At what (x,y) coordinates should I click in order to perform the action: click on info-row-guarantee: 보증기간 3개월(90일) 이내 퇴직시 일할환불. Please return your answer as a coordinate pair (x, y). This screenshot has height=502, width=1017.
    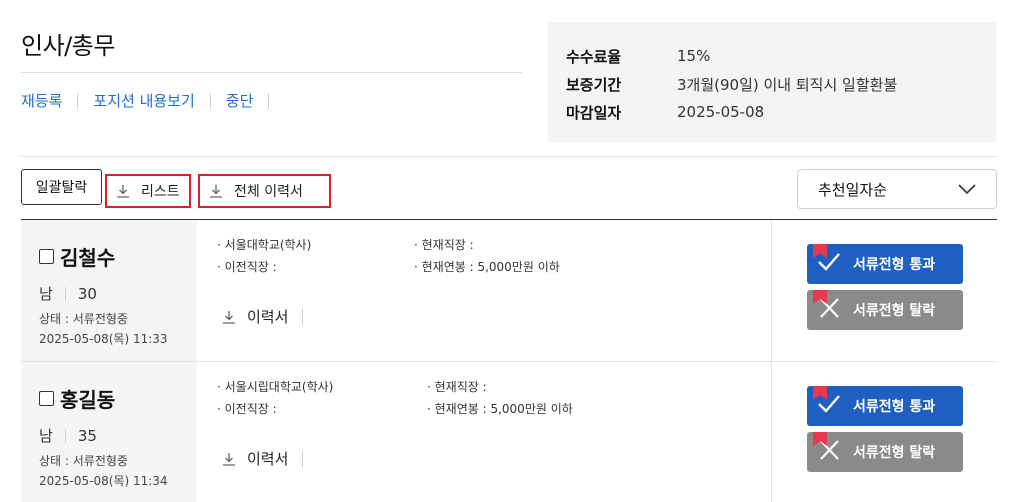
    Looking at the image, I should click on (781, 84).